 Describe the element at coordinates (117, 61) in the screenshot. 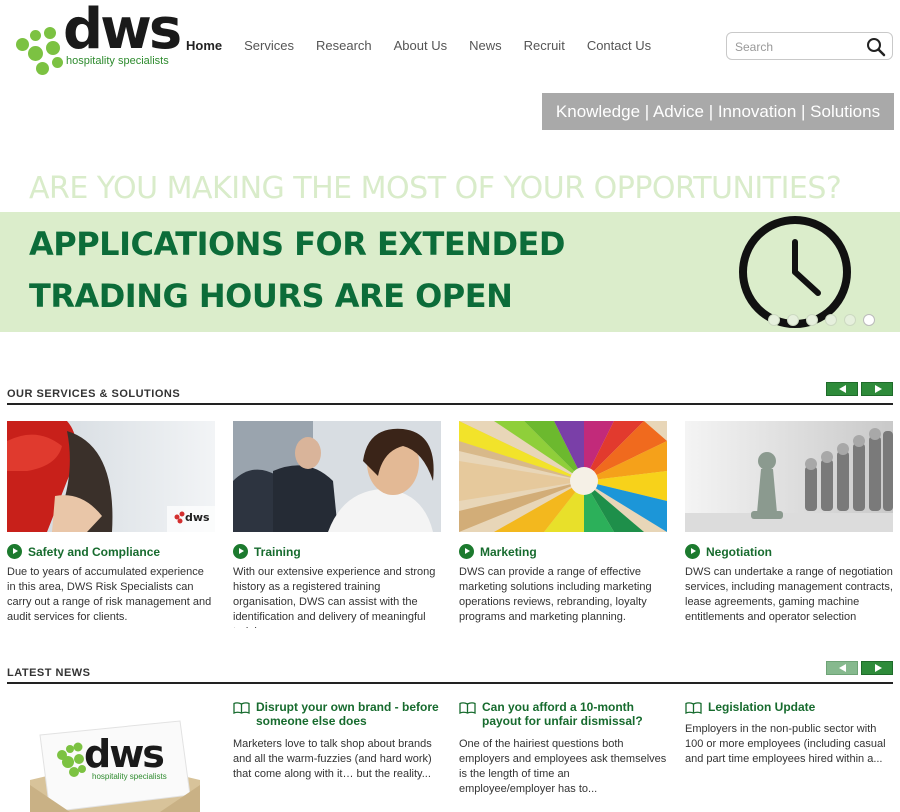

I see `logo-subtitle: hospitality specialists` at that location.